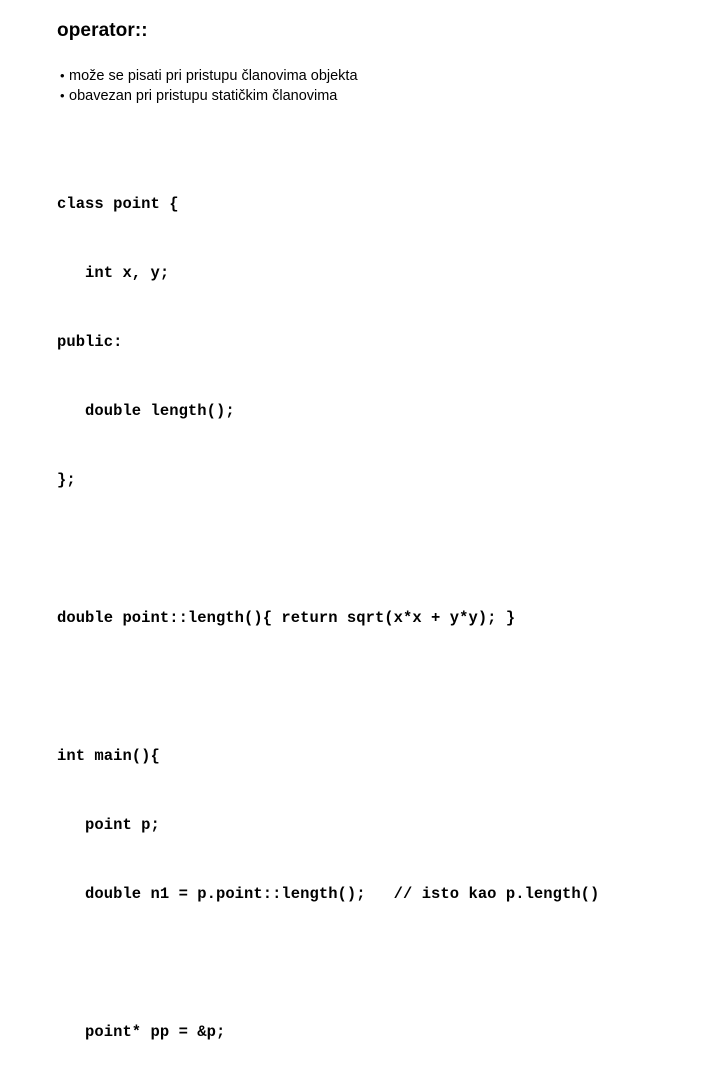  What do you see at coordinates (102, 30) in the screenshot?
I see `page-title: operator::` at bounding box center [102, 30].